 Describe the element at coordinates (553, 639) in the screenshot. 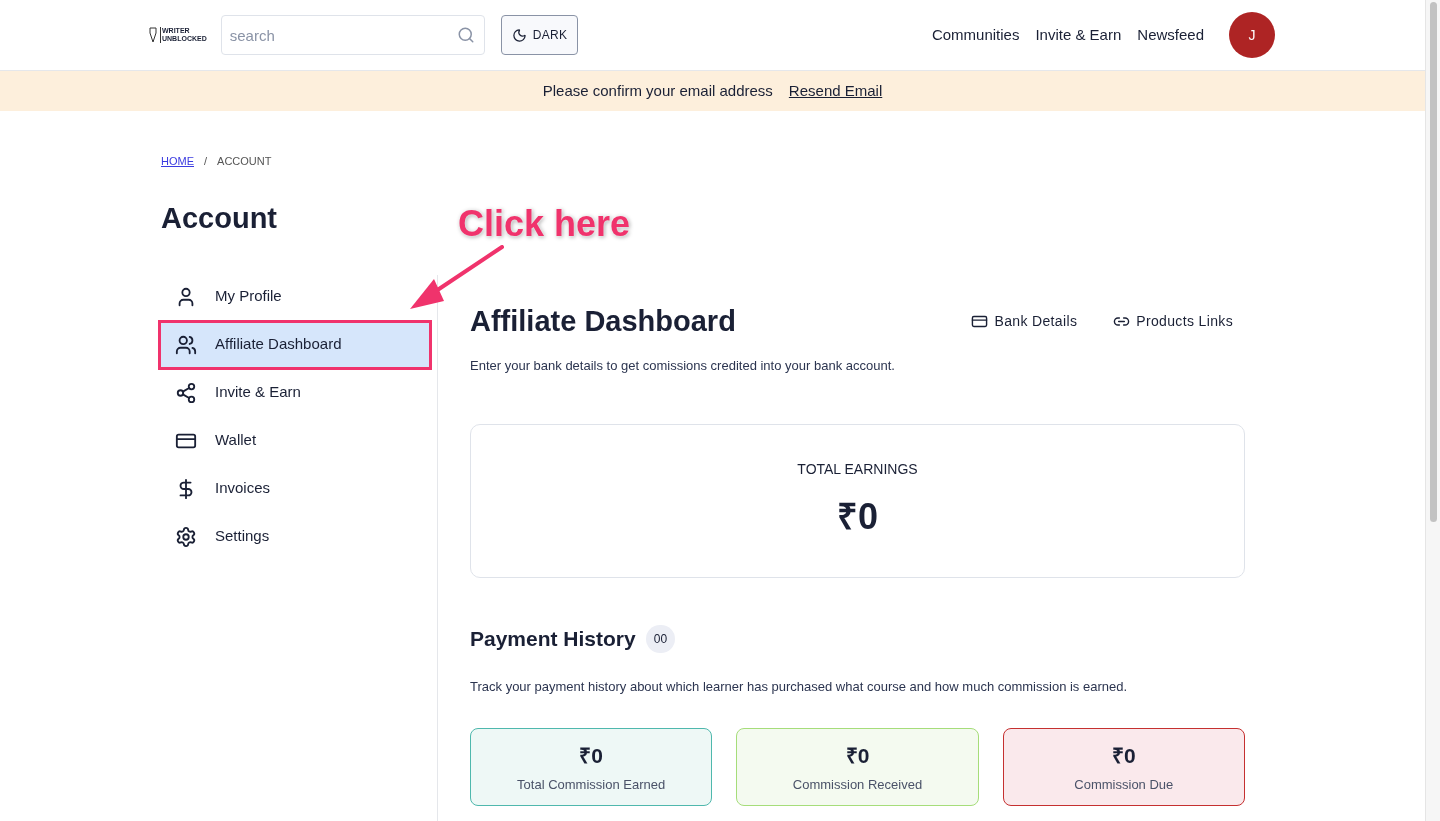

I see `section-title: Payment History` at that location.